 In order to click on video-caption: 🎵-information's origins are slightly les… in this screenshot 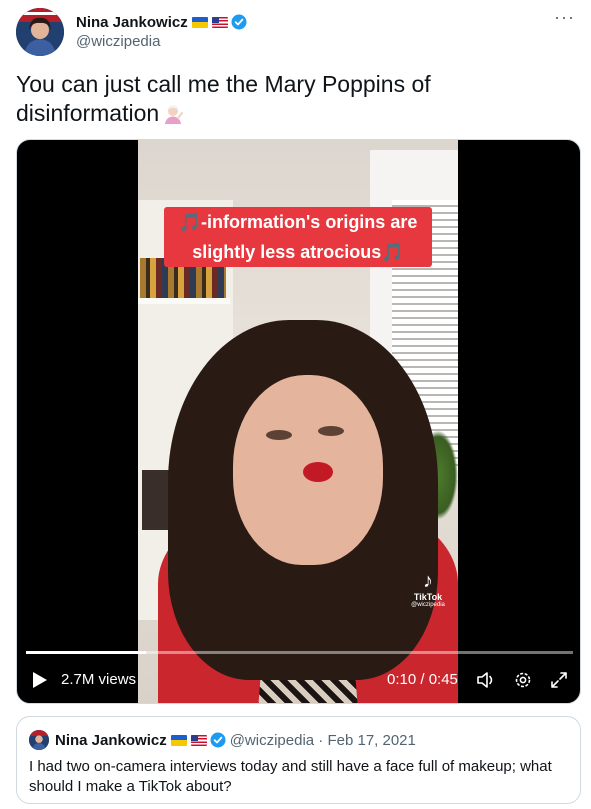, I will do `click(298, 237)`.